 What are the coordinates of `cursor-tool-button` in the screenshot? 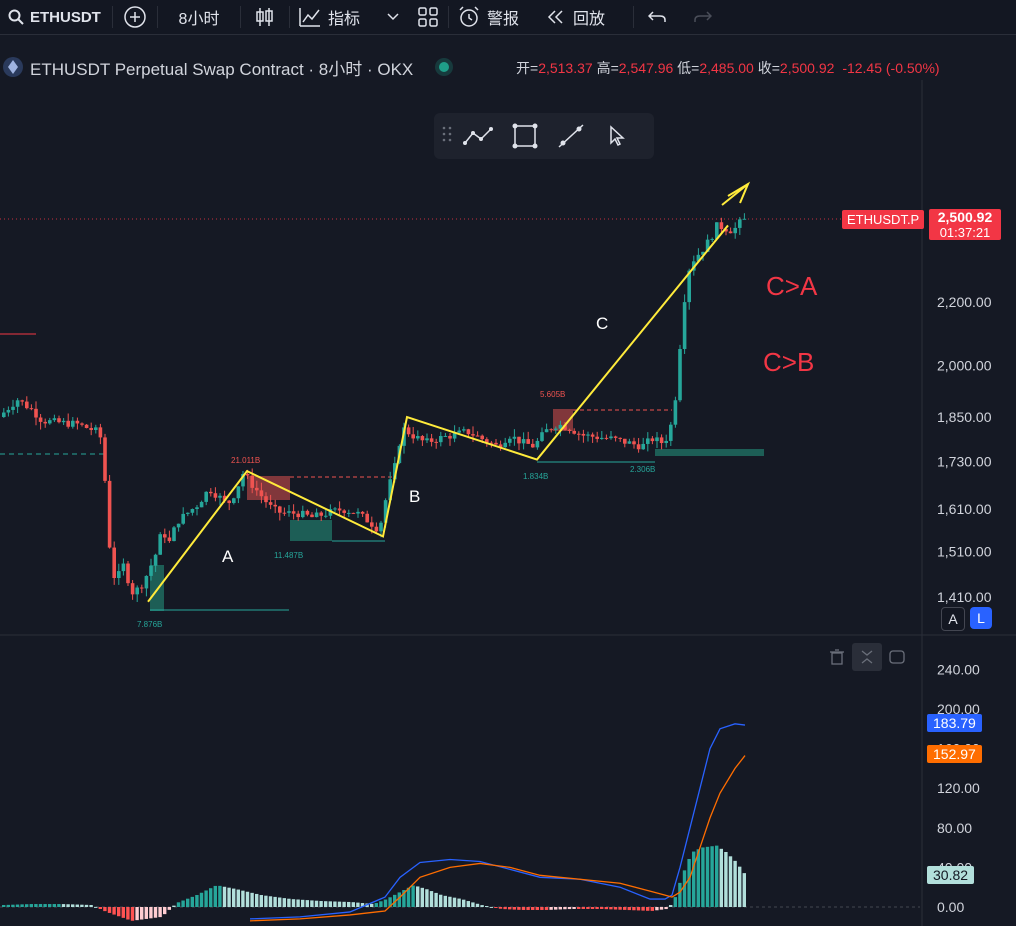 It's located at (617, 136).